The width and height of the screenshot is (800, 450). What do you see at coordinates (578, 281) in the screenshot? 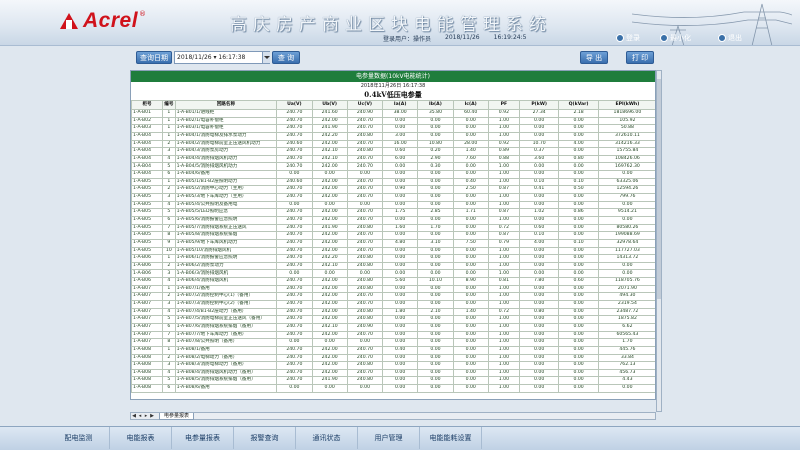
I see `table-cell: 0.60` at bounding box center [578, 281].